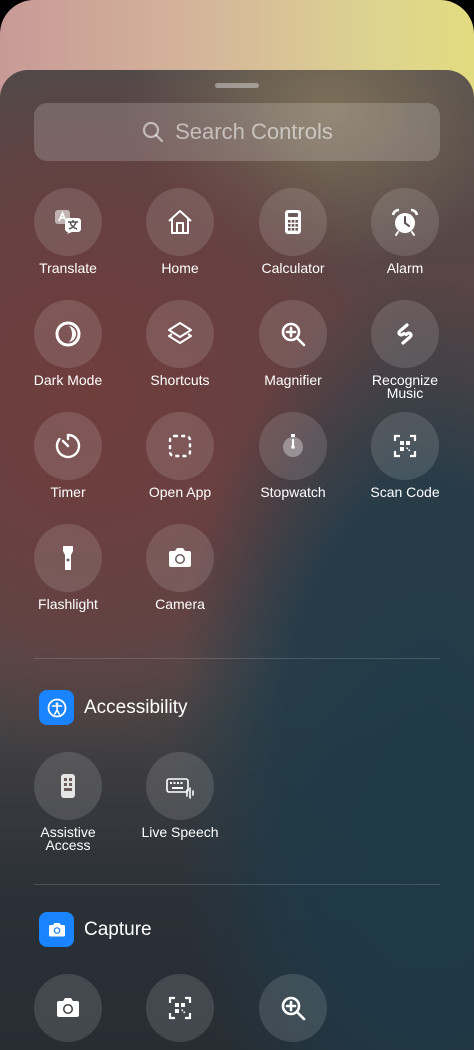 Image resolution: width=474 pixels, height=1050 pixels. Describe the element at coordinates (68, 380) in the screenshot. I see `control-label: Dark Mode` at that location.